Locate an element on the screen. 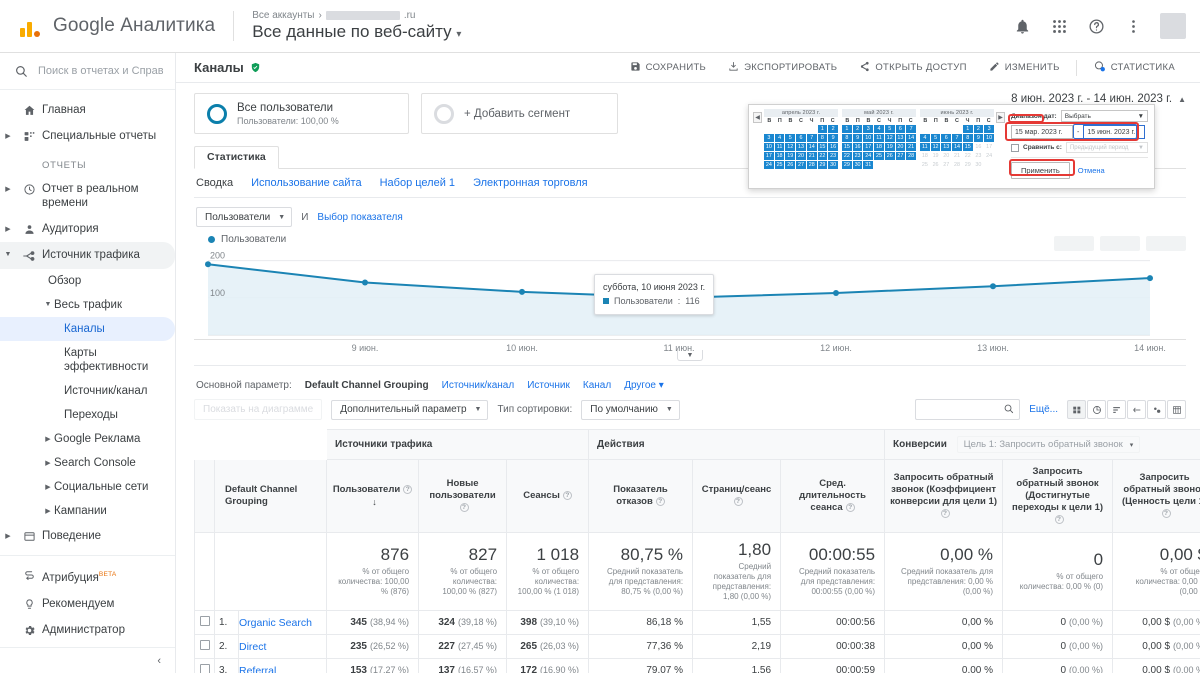 This screenshot has width=1200, height=673. cancel-button: Отмена is located at coordinates (1091, 170).